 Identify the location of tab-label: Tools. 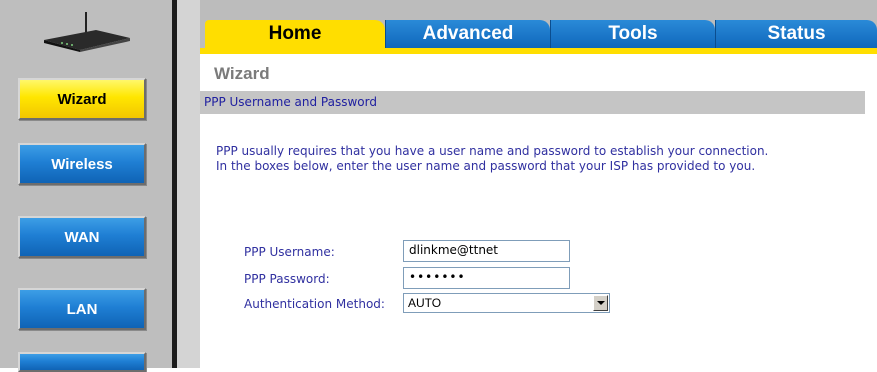
(633, 33).